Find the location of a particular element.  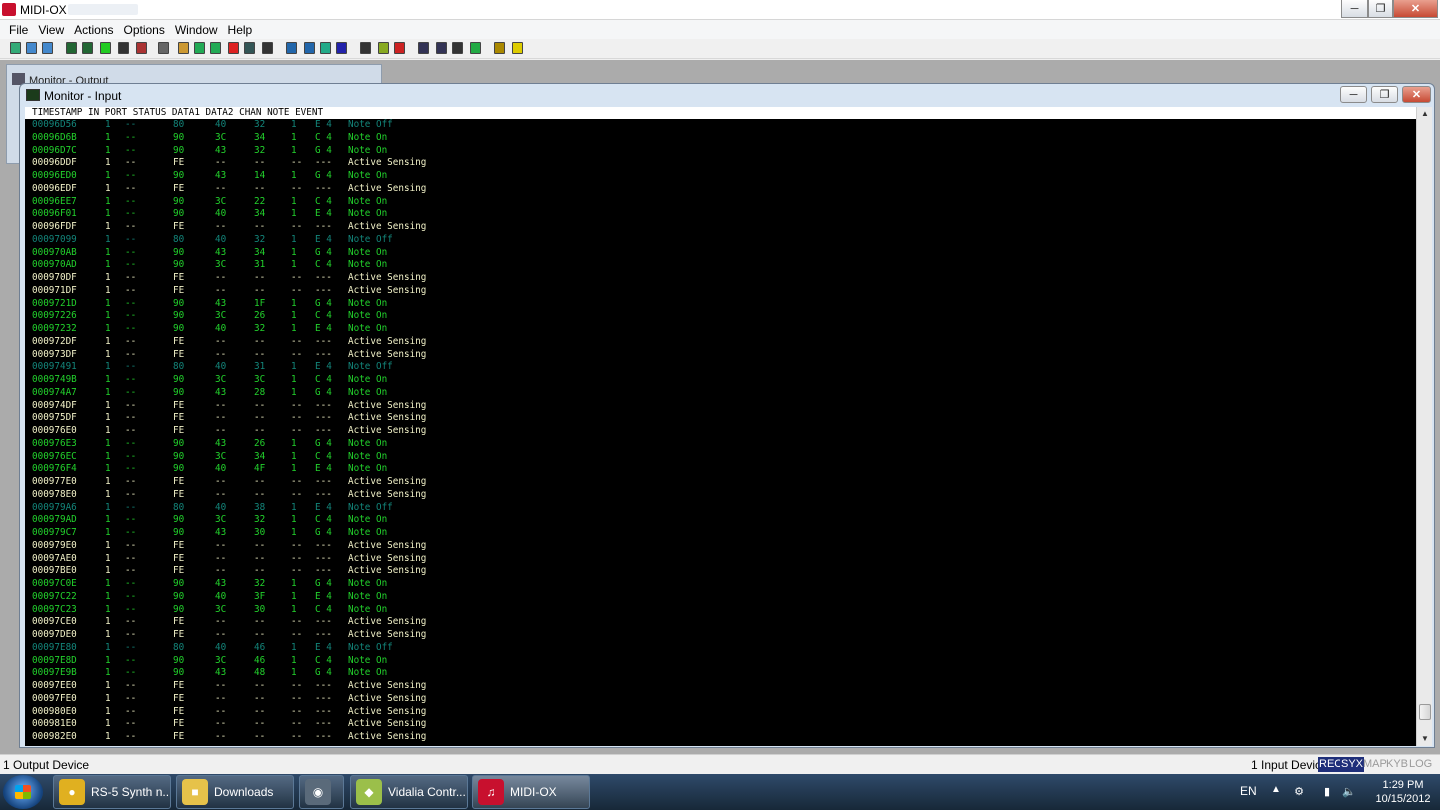

table-row: 000979A6 1 -- 80 40 38 1 E 4 Note Off is located at coordinates (720, 508).